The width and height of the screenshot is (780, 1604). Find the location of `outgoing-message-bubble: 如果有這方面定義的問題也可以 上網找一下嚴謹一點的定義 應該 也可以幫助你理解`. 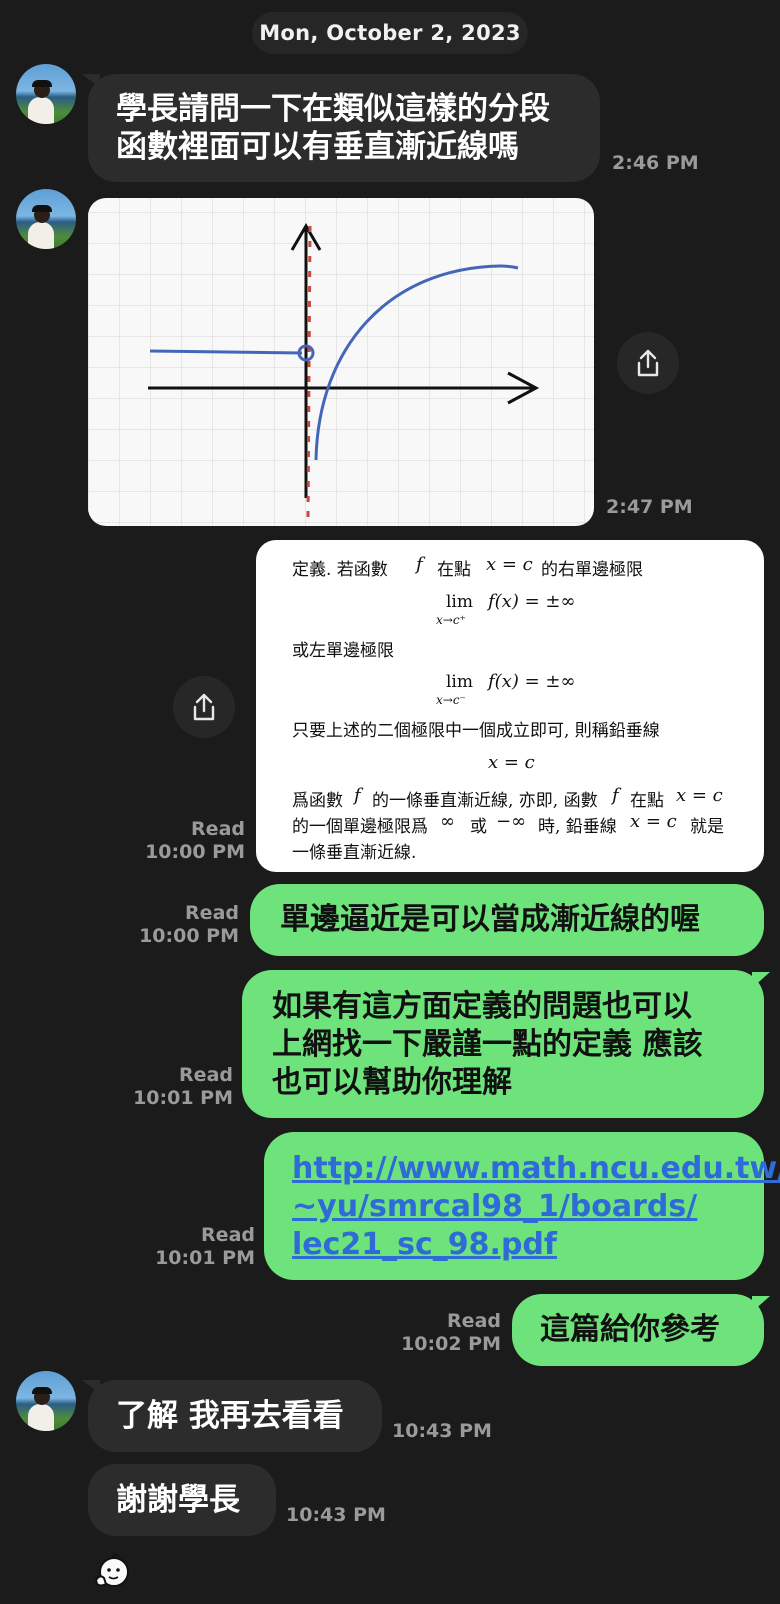

outgoing-message-bubble: 如果有這方面定義的問題也可以 上網找一下嚴謹一點的定義 應該 也可以幫助你理解 is located at coordinates (503, 1044).